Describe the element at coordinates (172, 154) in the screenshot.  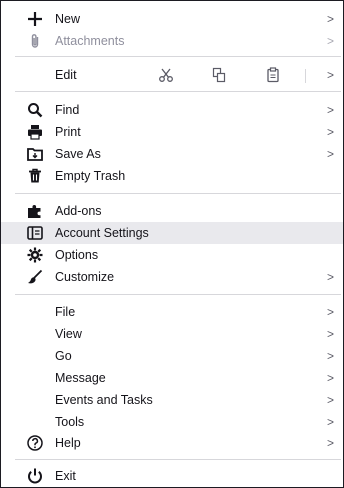
I see `menu-item-save-as: Save As >` at that location.